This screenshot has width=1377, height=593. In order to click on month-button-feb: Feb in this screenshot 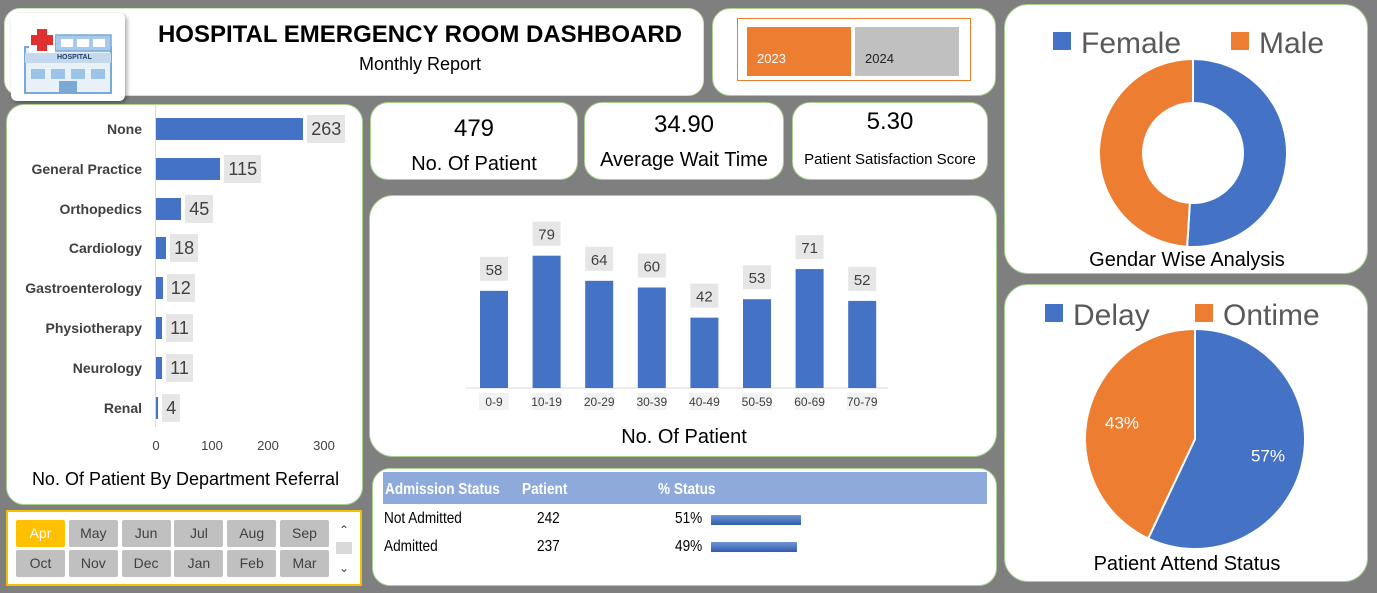, I will do `click(252, 563)`.